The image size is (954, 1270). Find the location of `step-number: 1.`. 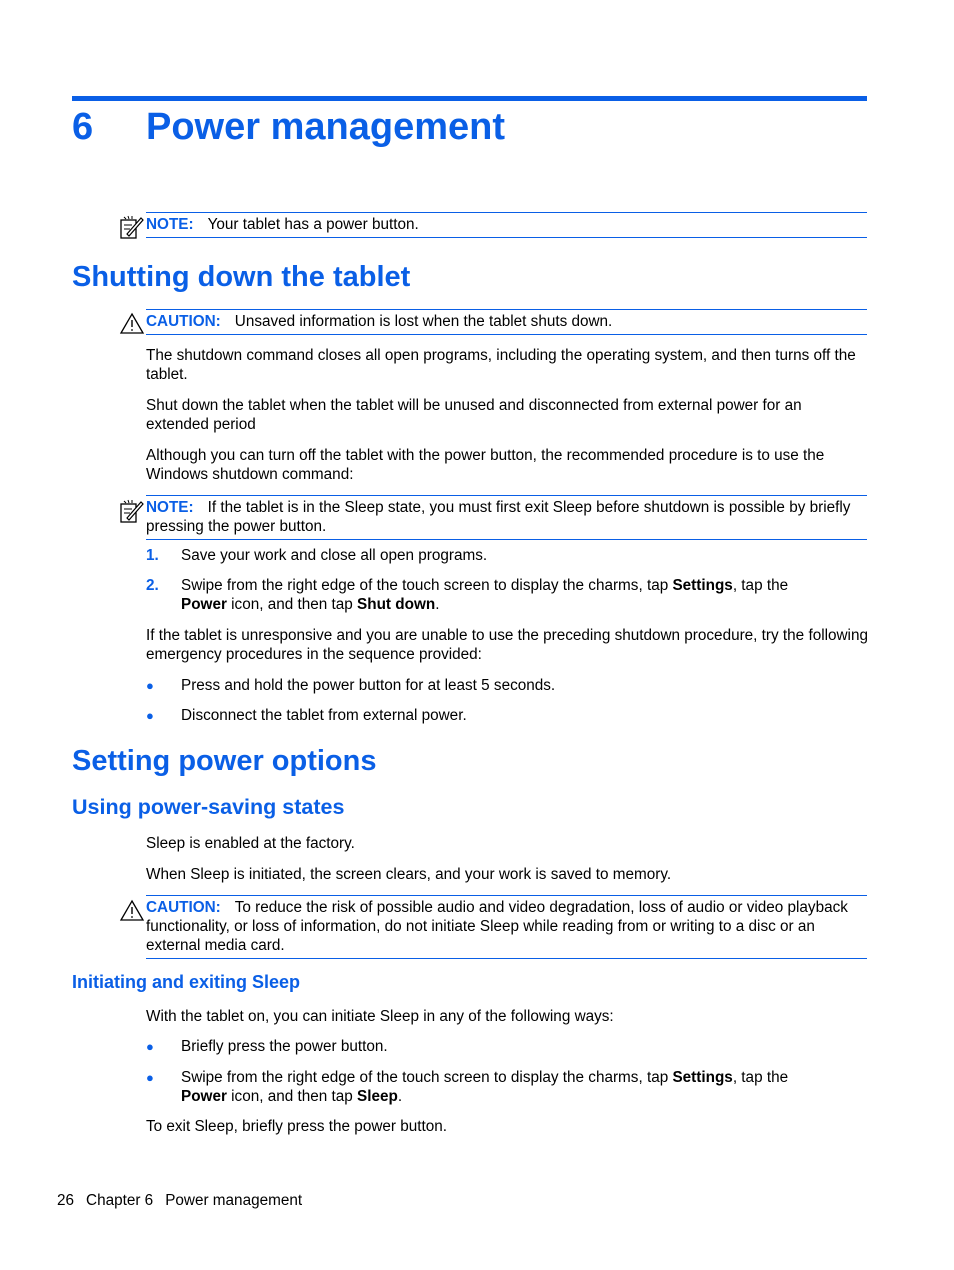

step-number: 1. is located at coordinates (152, 555).